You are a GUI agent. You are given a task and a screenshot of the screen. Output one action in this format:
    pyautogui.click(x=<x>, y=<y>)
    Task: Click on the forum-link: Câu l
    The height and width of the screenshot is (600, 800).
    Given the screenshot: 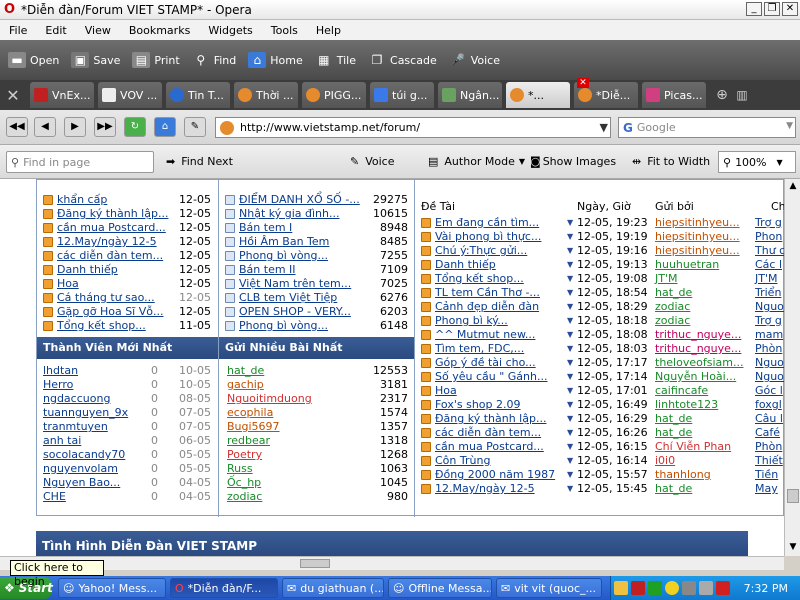 What is the action you would take?
    pyautogui.click(x=769, y=419)
    